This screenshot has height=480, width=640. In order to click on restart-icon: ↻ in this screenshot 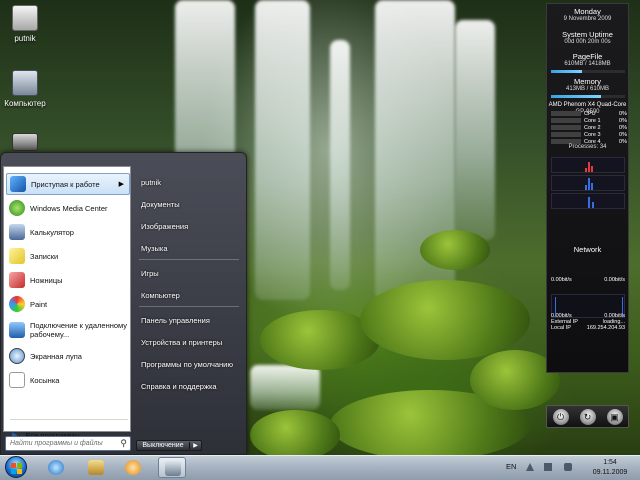, I will do `click(587, 416)`.